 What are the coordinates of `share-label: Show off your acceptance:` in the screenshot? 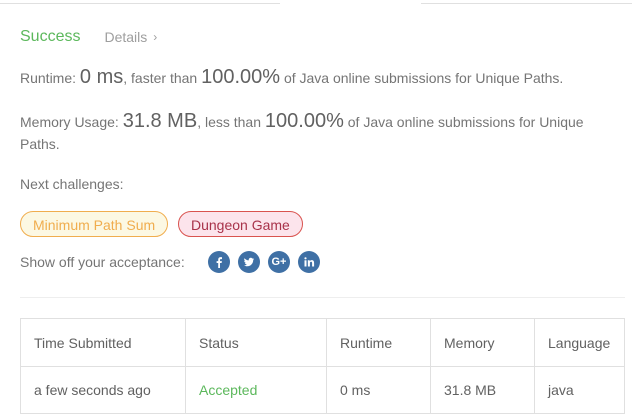 It's located at (102, 262).